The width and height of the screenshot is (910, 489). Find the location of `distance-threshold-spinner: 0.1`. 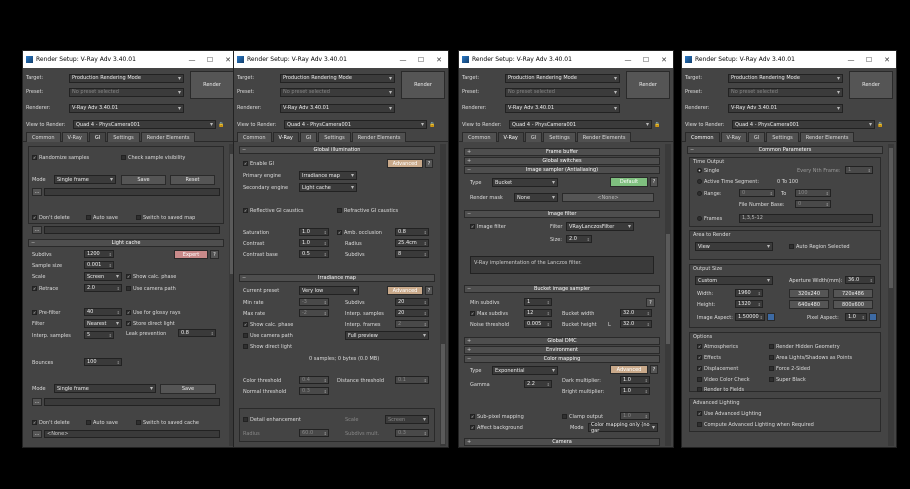

distance-threshold-spinner: 0.1 is located at coordinates (412, 380).